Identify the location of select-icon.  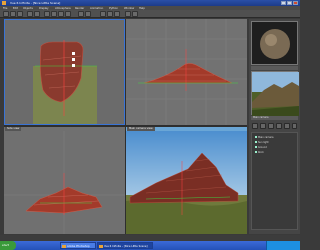
(47, 14).